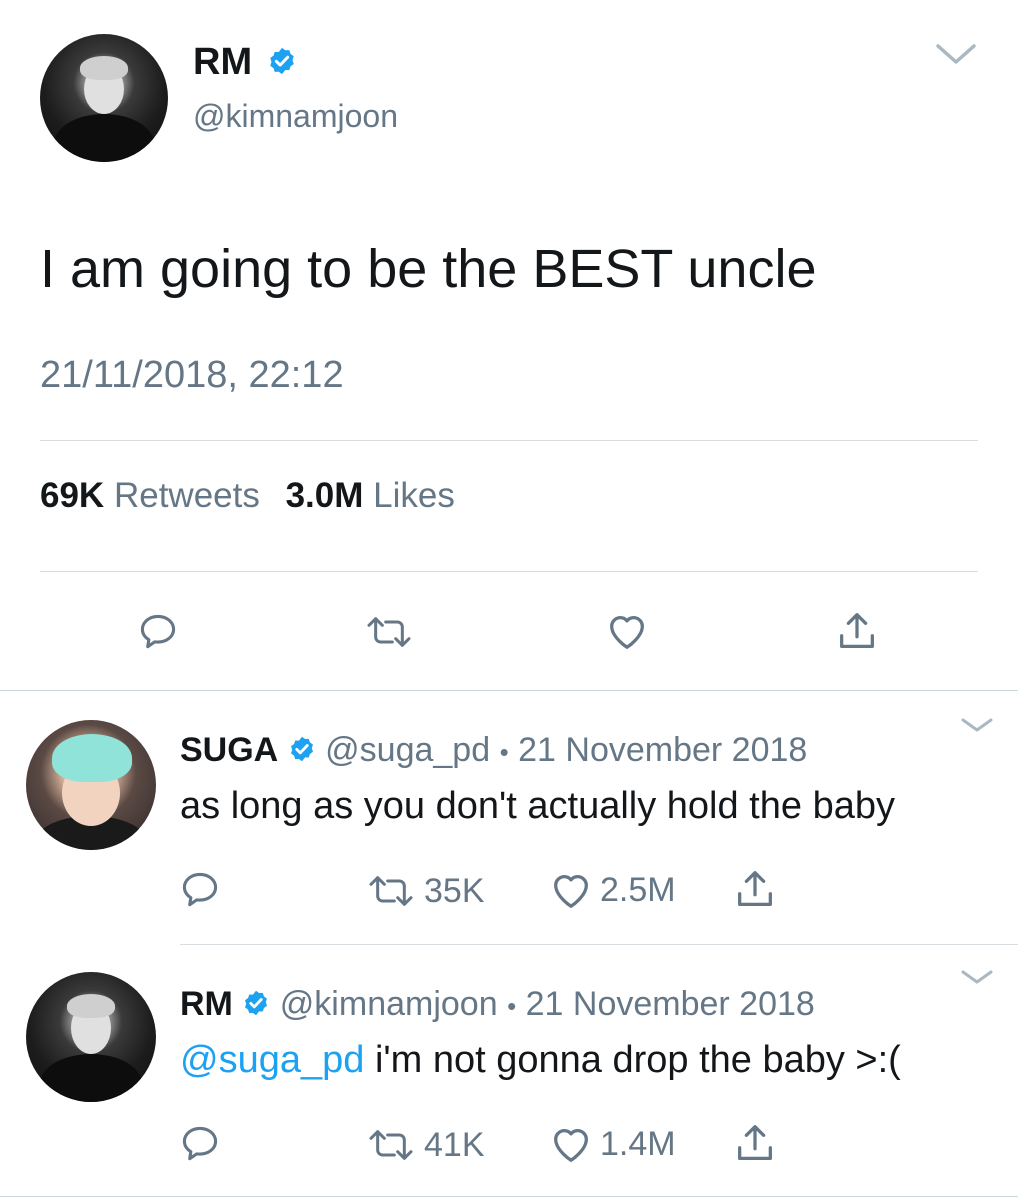 The height and width of the screenshot is (1200, 1018). I want to click on like-button: 2.5M, so click(612, 890).